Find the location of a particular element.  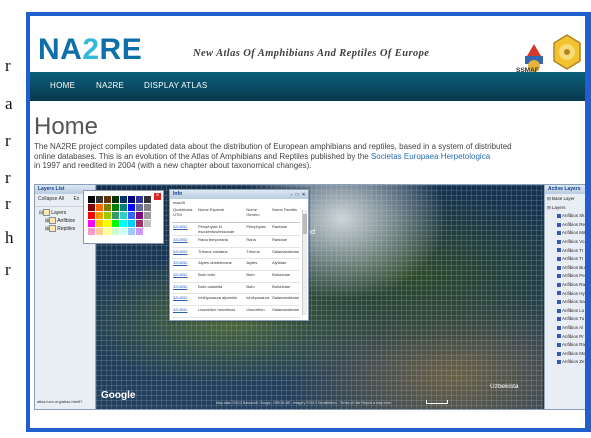

active-layer-item: Anfibios Ze is located at coordinates (566, 362).